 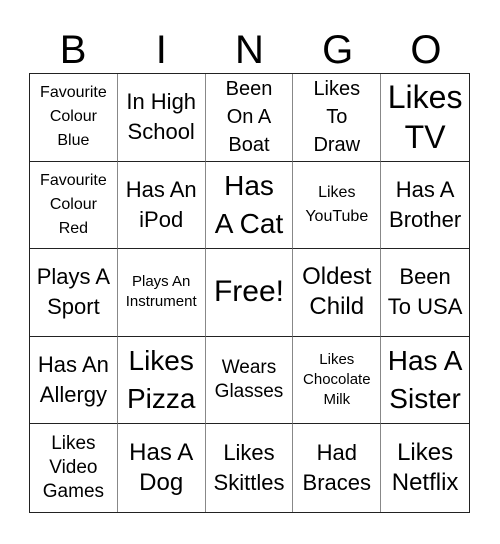 I want to click on cell-text: Likes Skittles, so click(x=249, y=468).